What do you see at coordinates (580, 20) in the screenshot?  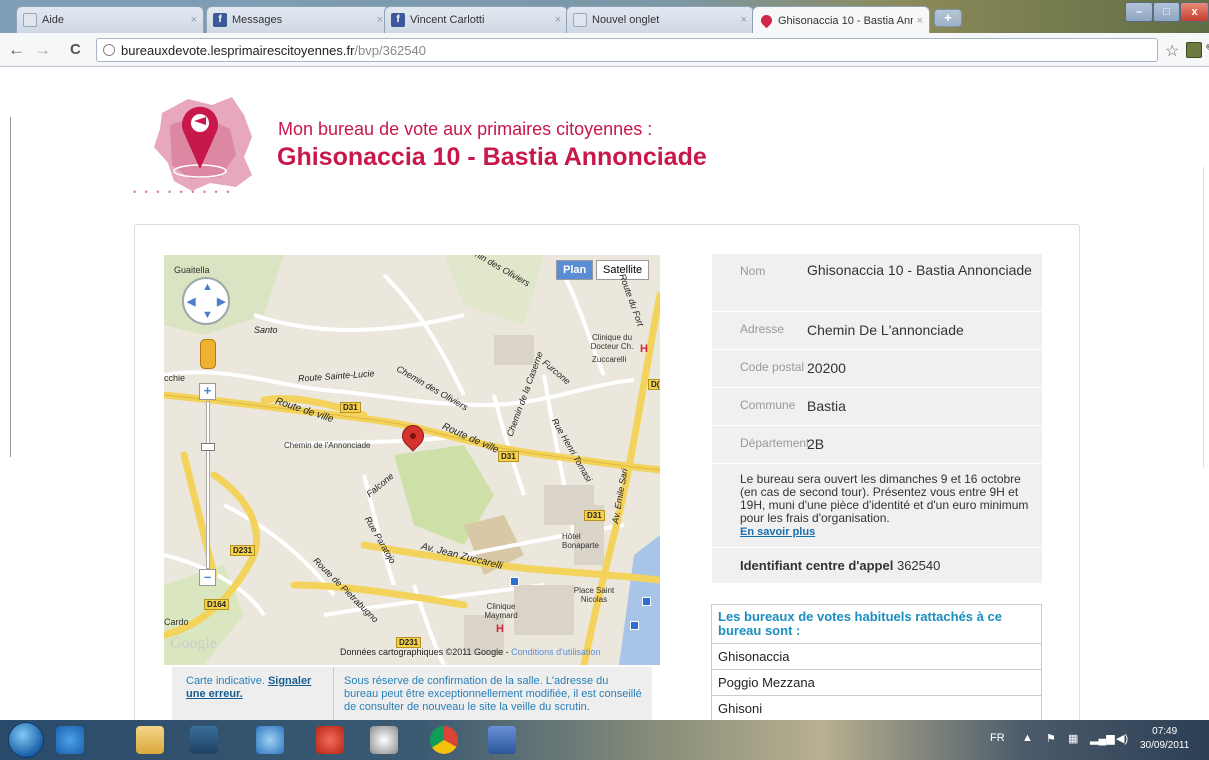 I see `page-icon` at bounding box center [580, 20].